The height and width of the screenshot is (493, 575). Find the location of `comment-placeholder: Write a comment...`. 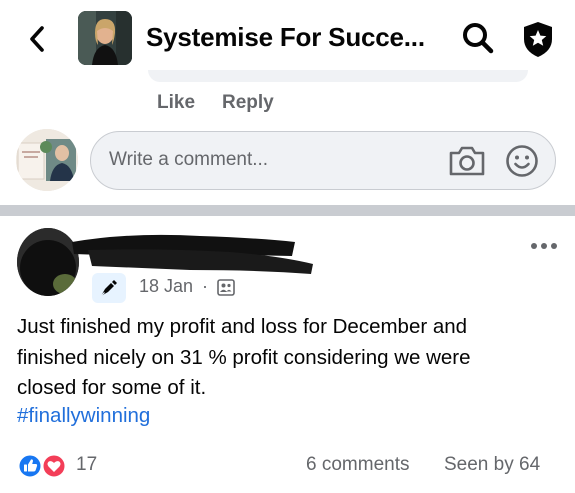

comment-placeholder: Write a comment... is located at coordinates (189, 159).